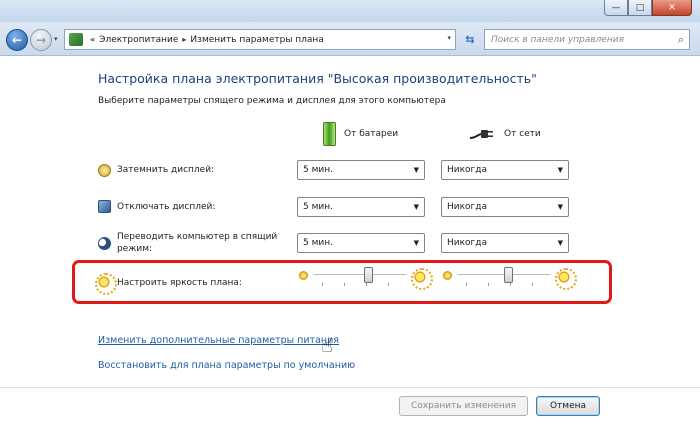 The height and width of the screenshot is (436, 700). Describe the element at coordinates (481, 134) in the screenshot. I see `power-plug-icon` at that location.